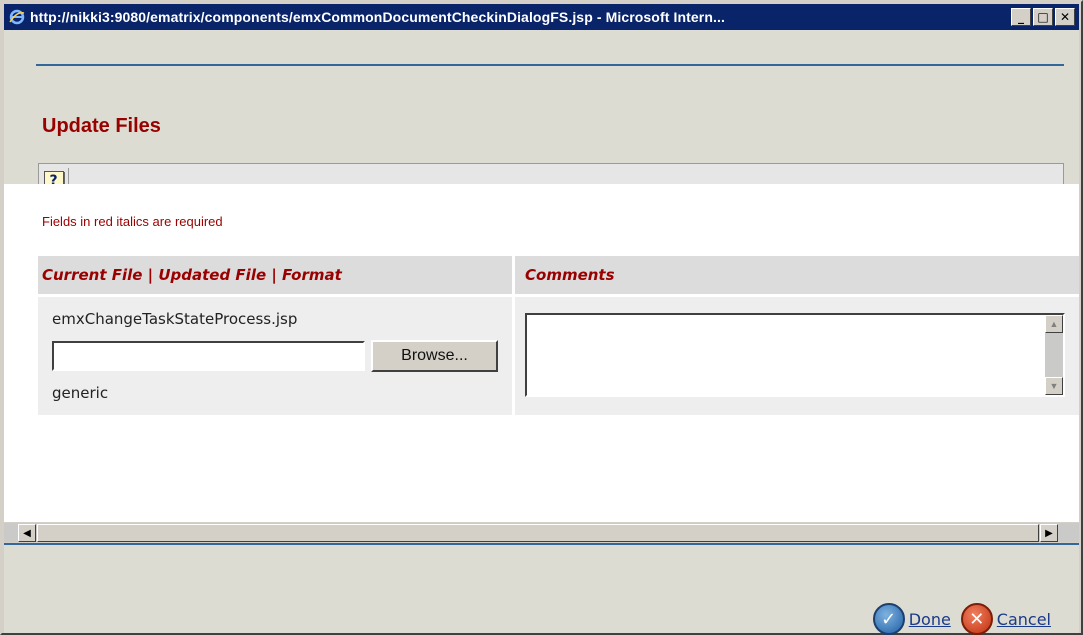 The image size is (1083, 635). Describe the element at coordinates (930, 619) in the screenshot. I see `done-link: Done` at that location.